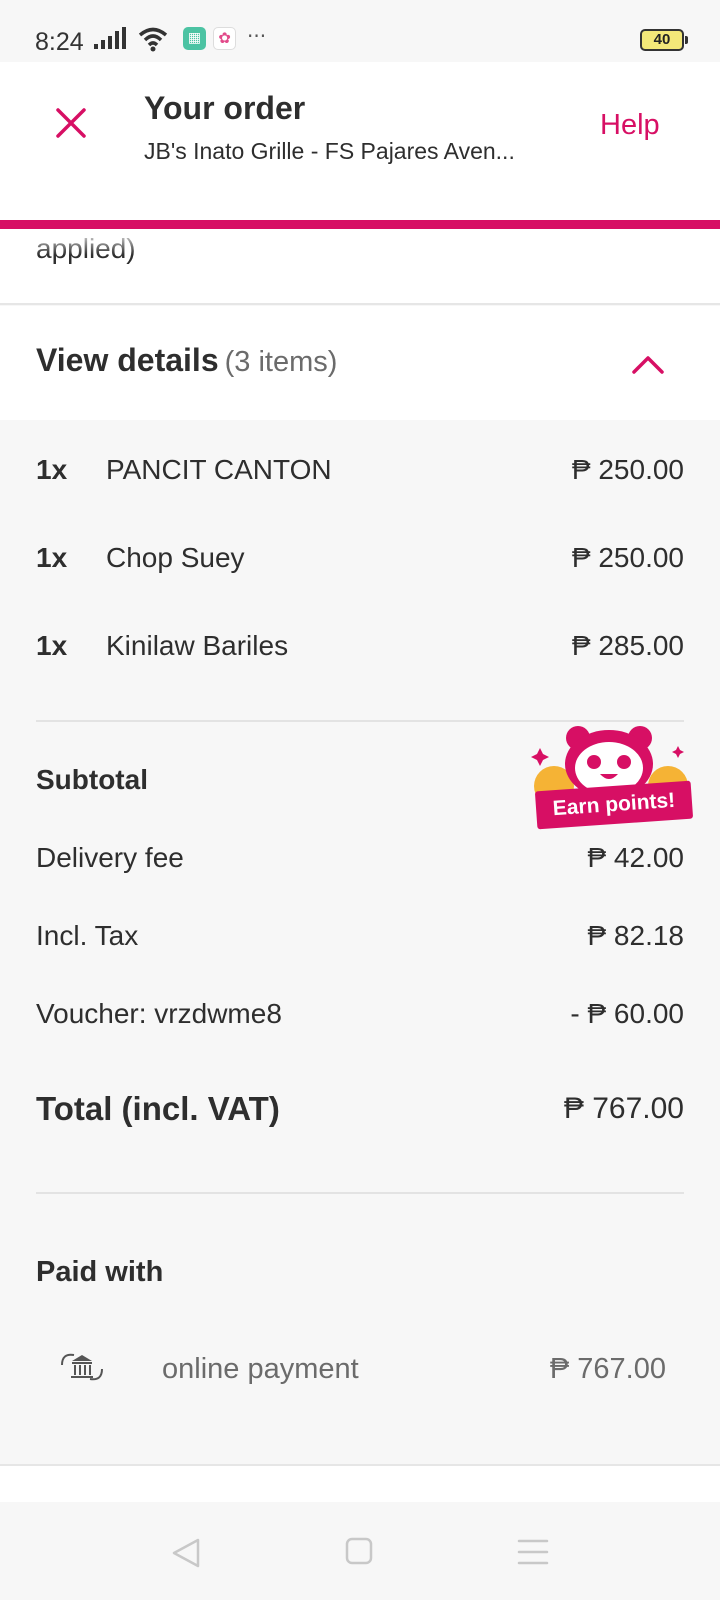 The height and width of the screenshot is (1600, 720). I want to click on applied-note-section: applied), so click(360, 267).